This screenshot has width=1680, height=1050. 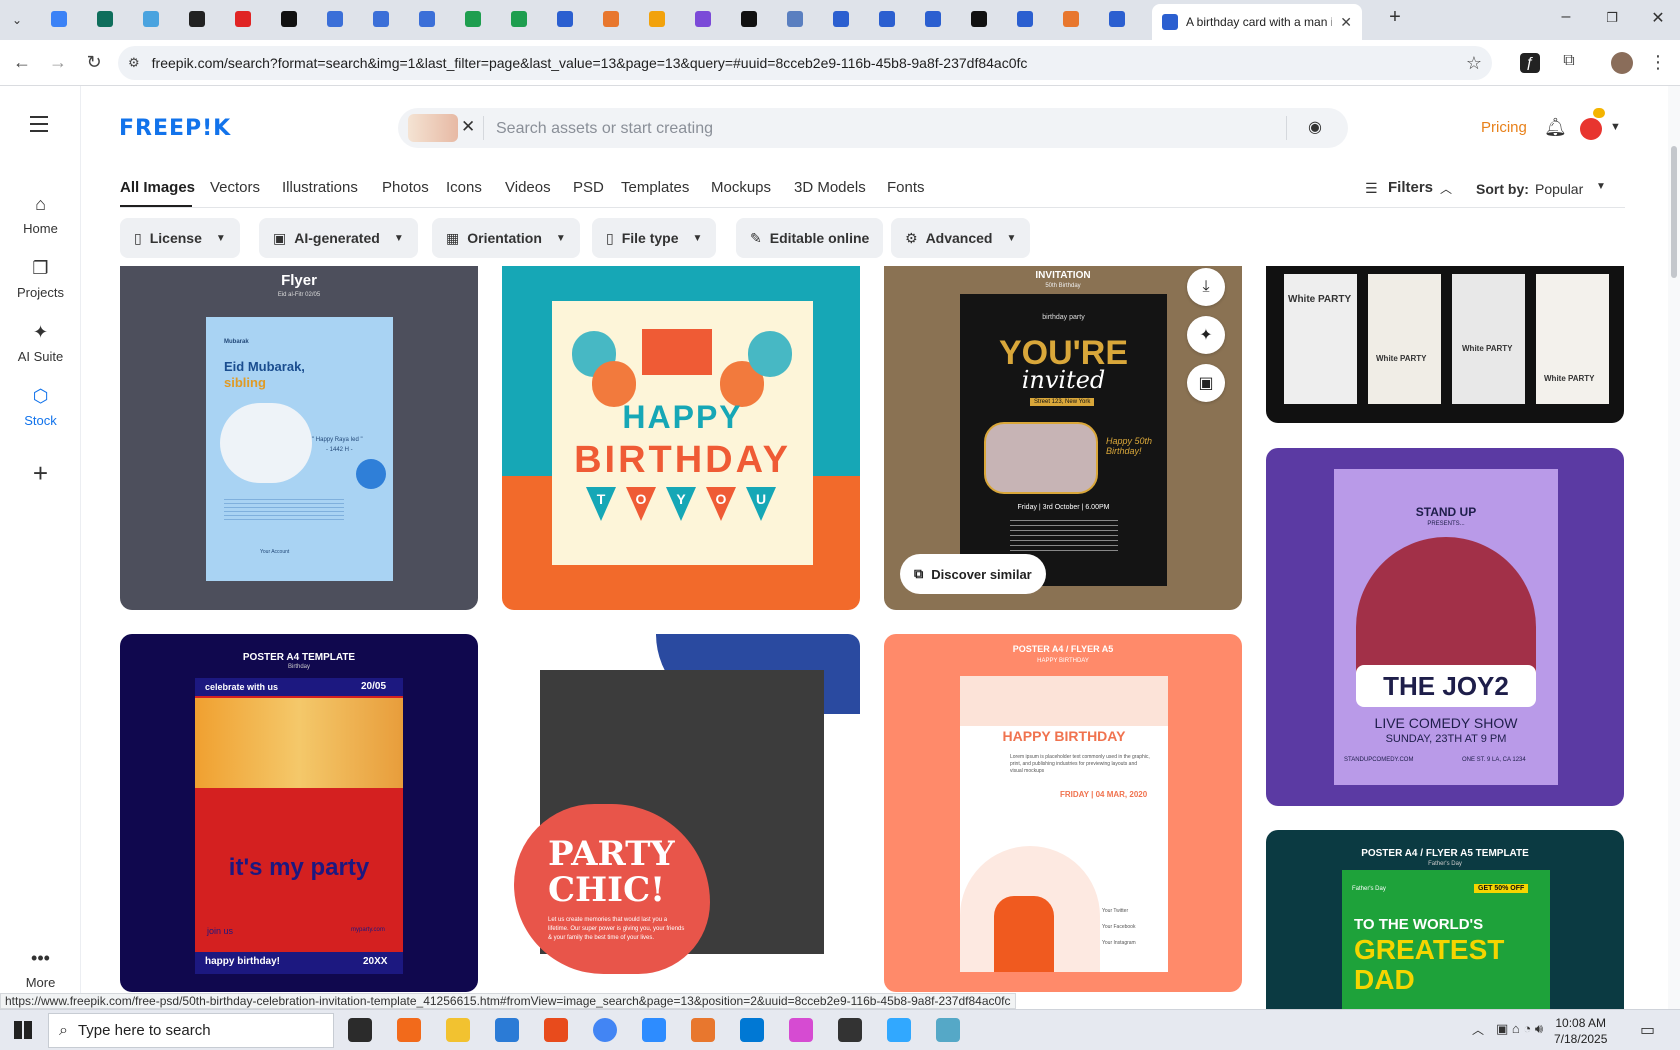 What do you see at coordinates (1591, 129) in the screenshot?
I see `user-avatar` at bounding box center [1591, 129].